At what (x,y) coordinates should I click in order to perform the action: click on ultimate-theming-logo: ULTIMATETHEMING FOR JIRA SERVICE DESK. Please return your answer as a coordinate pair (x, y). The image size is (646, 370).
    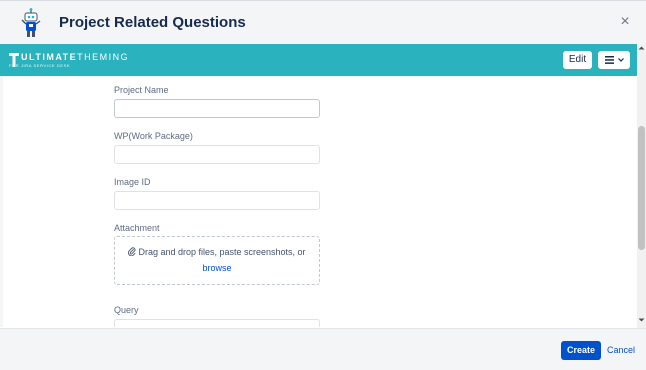
    Looking at the image, I should click on (69, 61).